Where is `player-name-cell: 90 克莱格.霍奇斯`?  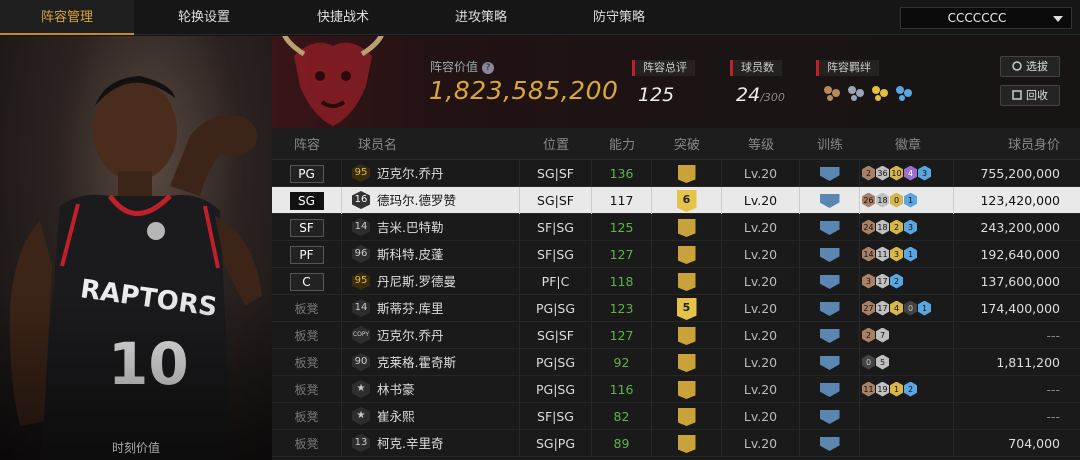
player-name-cell: 90 克莱格.霍奇斯 is located at coordinates (431, 362).